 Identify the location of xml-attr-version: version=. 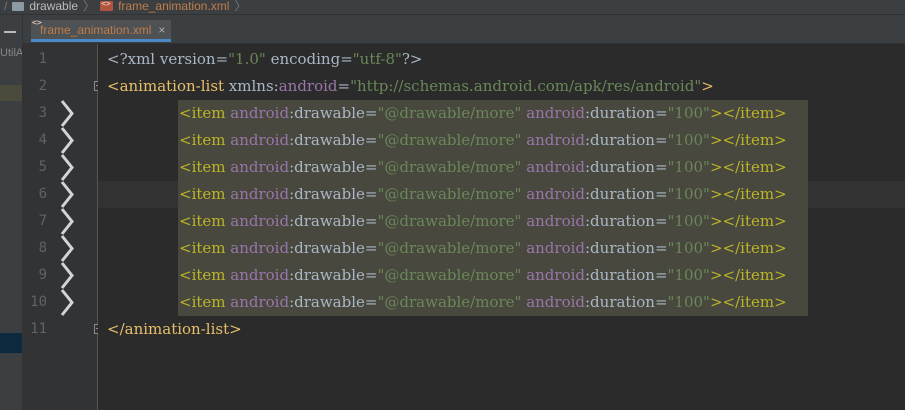
(194, 59).